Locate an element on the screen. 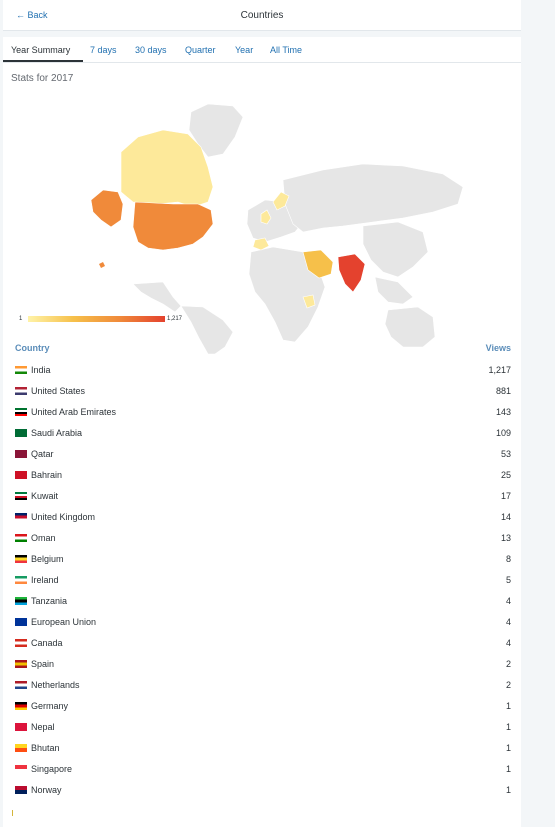  views-count: 13 is located at coordinates (505, 538).